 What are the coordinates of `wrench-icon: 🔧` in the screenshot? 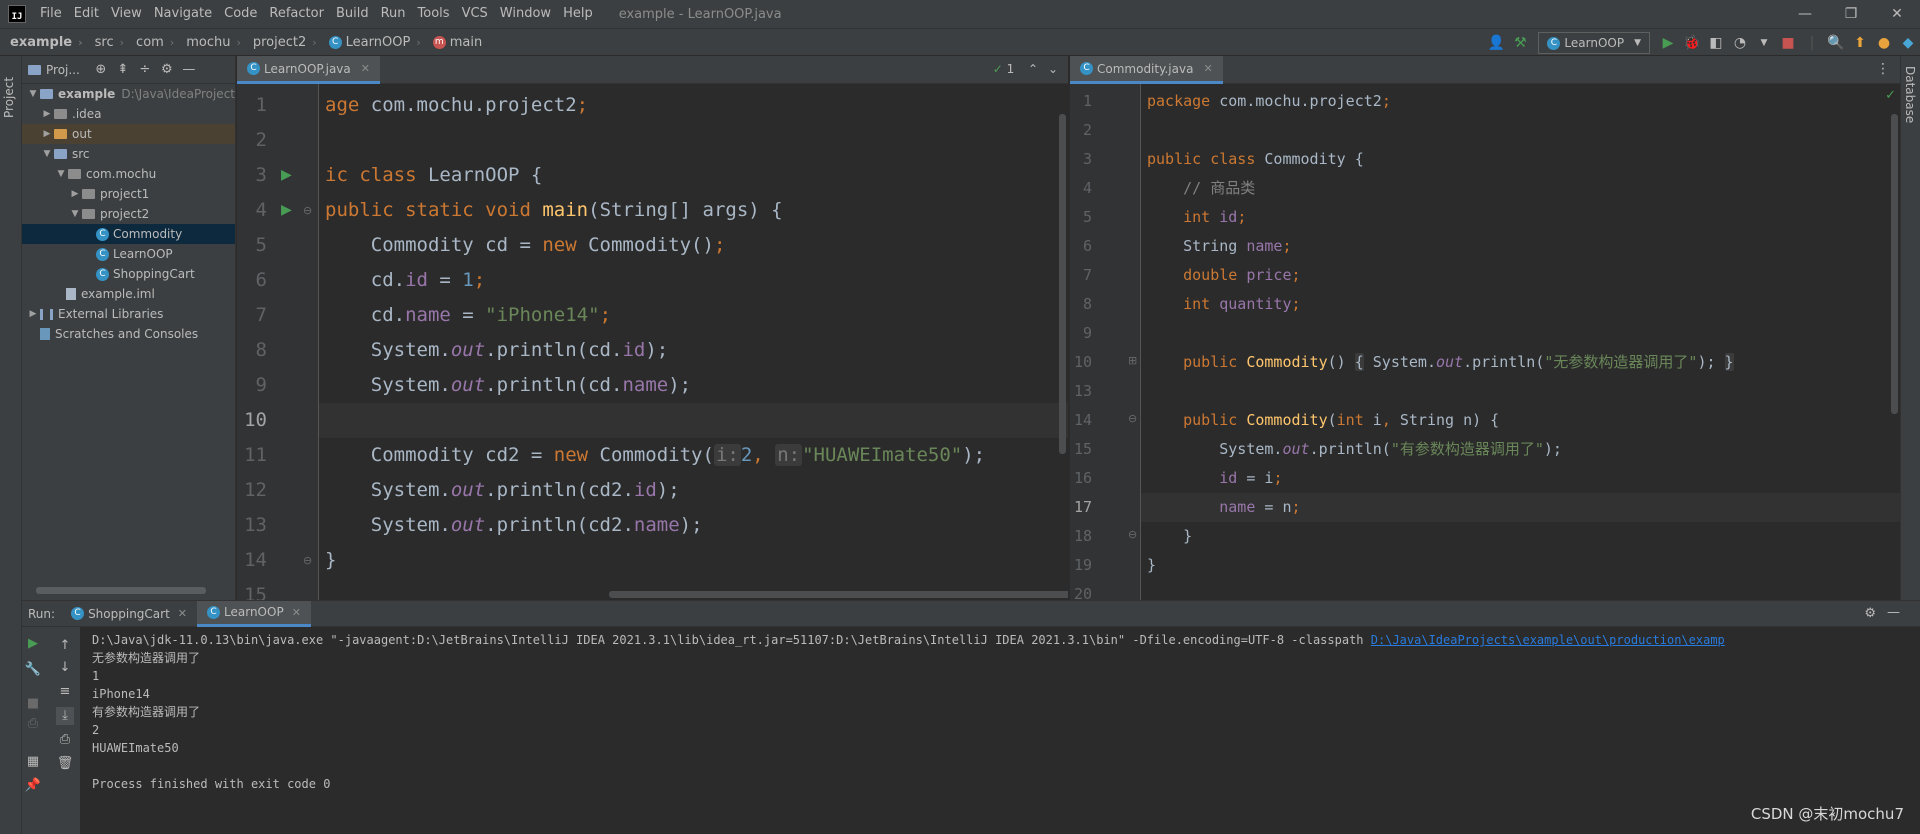 It's located at (33, 670).